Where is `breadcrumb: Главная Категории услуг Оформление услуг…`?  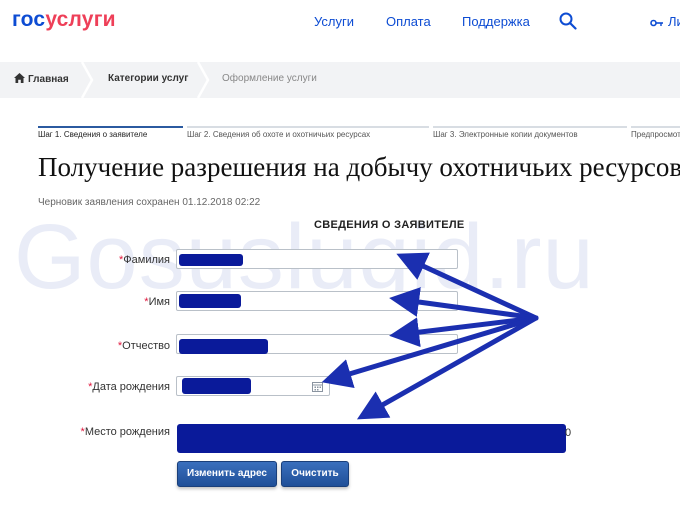
breadcrumb: Главная Категории услуг Оформление услуг… is located at coordinates (340, 80).